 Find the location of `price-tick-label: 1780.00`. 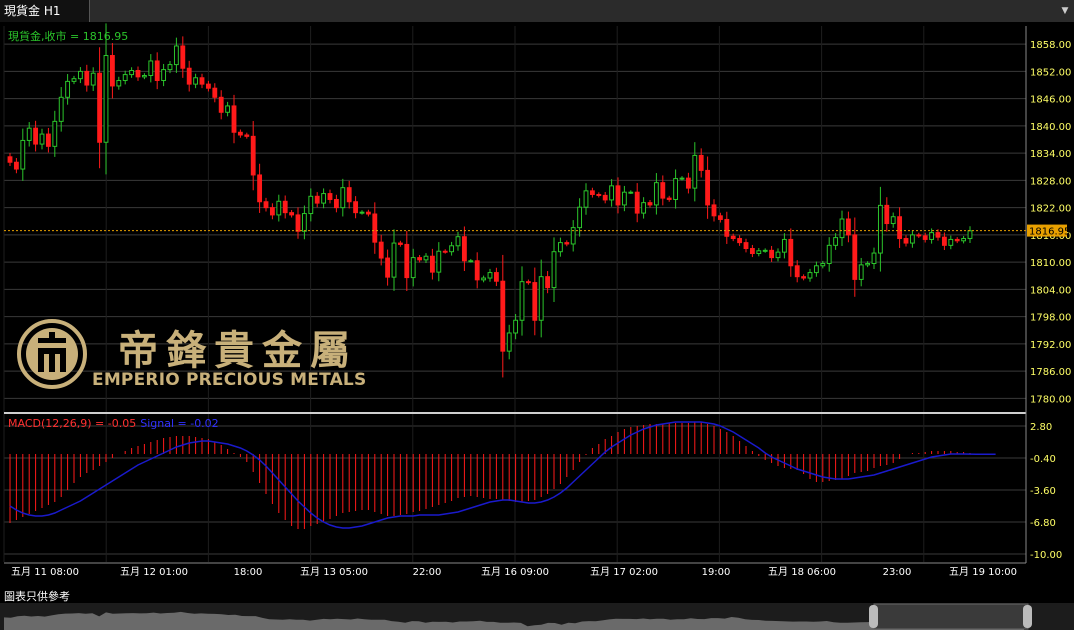

price-tick-label: 1780.00 is located at coordinates (1050, 399).